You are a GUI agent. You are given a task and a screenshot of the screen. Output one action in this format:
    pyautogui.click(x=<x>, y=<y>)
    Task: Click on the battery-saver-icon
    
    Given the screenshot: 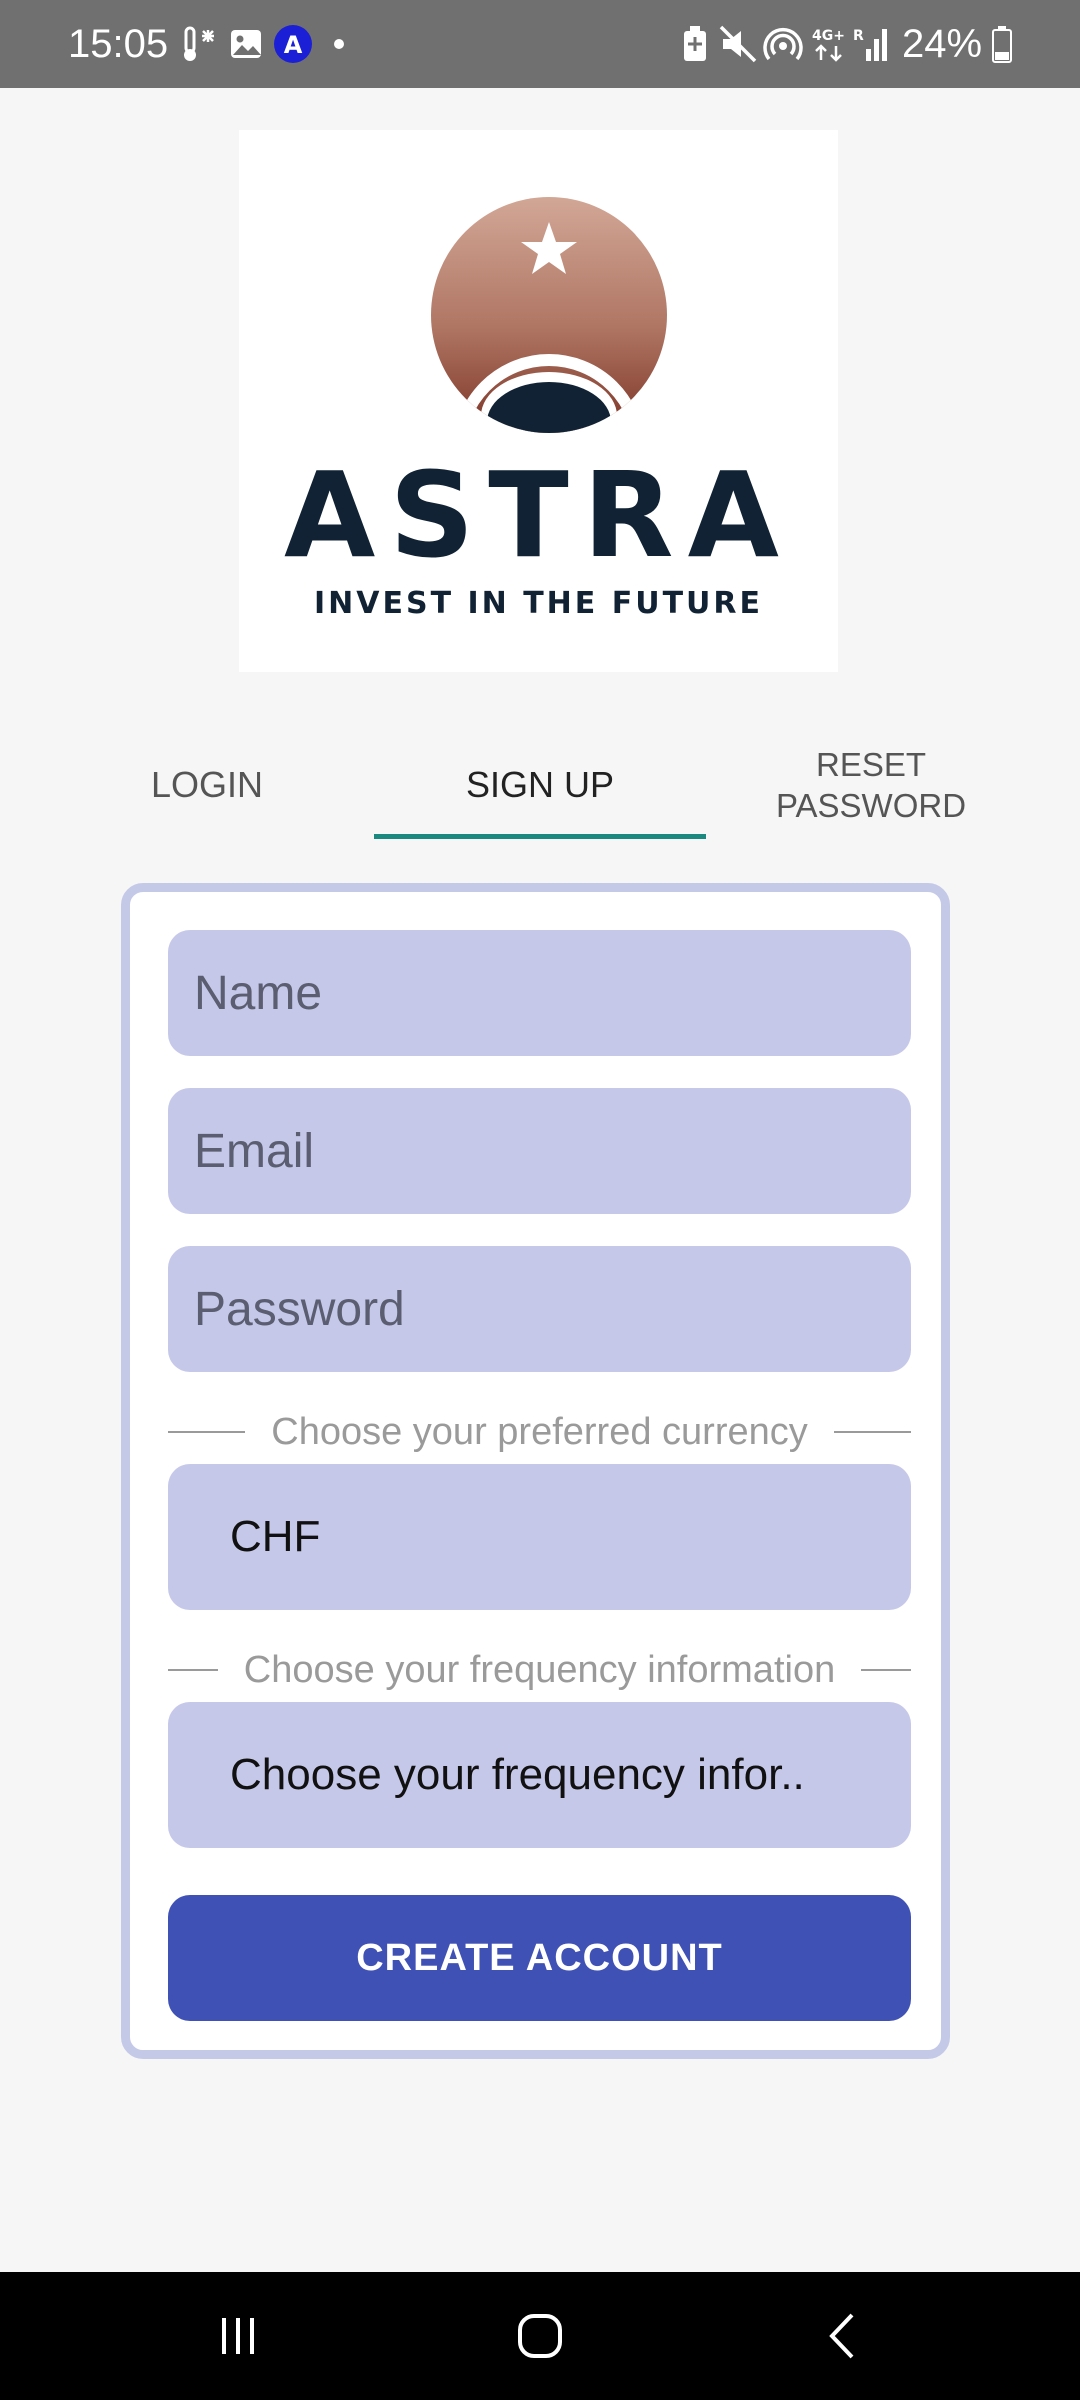 What is the action you would take?
    pyautogui.click(x=695, y=44)
    